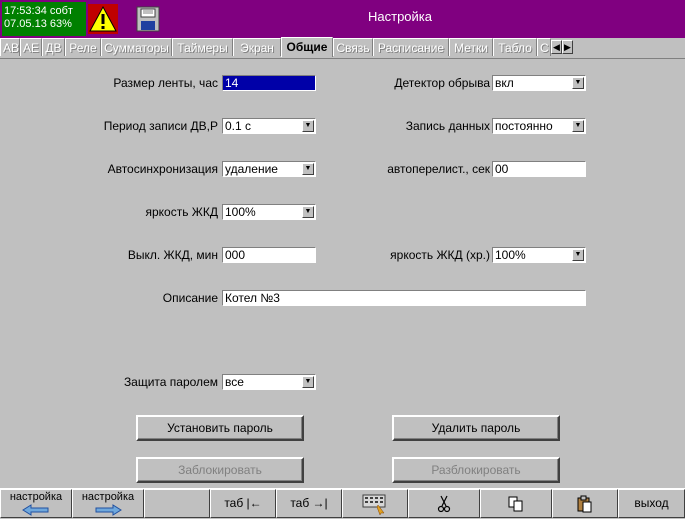 The width and height of the screenshot is (685, 519). Describe the element at coordinates (556, 47) in the screenshot. I see `tab-scroll-left-icon: ◀` at that location.